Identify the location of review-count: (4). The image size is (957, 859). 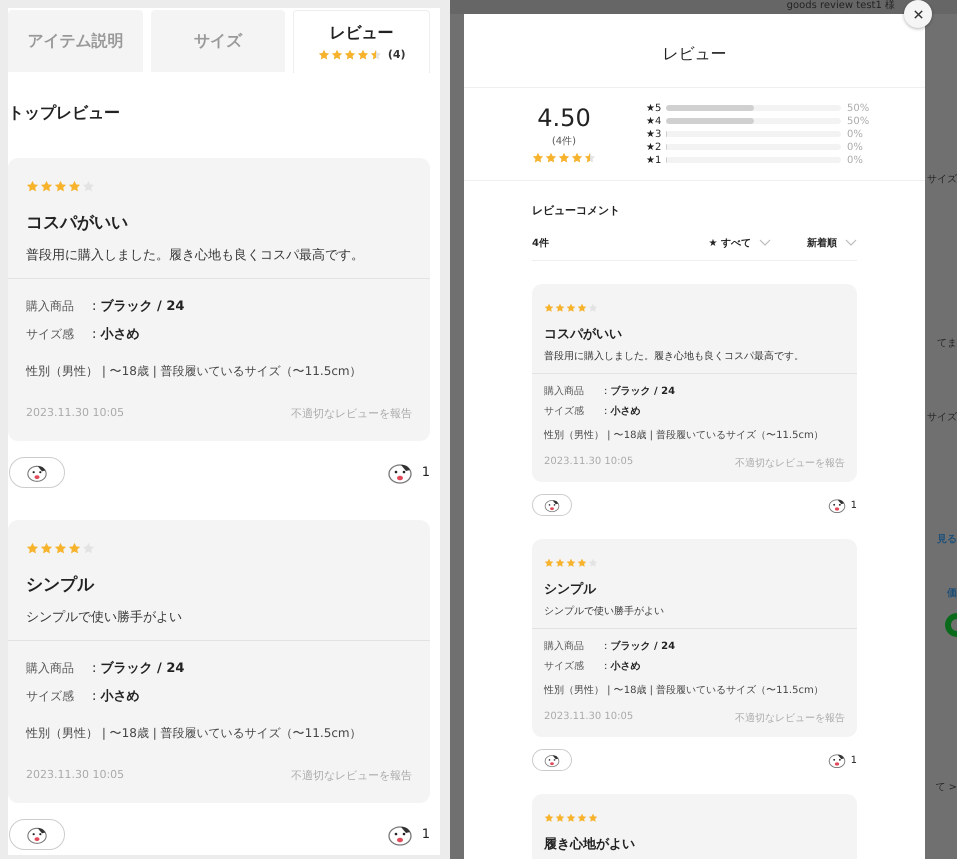
(397, 54).